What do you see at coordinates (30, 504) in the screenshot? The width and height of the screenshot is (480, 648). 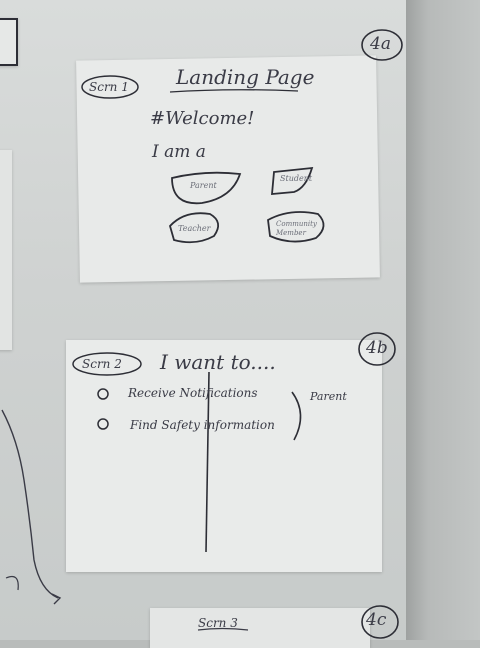 I see `connector-line` at bounding box center [30, 504].